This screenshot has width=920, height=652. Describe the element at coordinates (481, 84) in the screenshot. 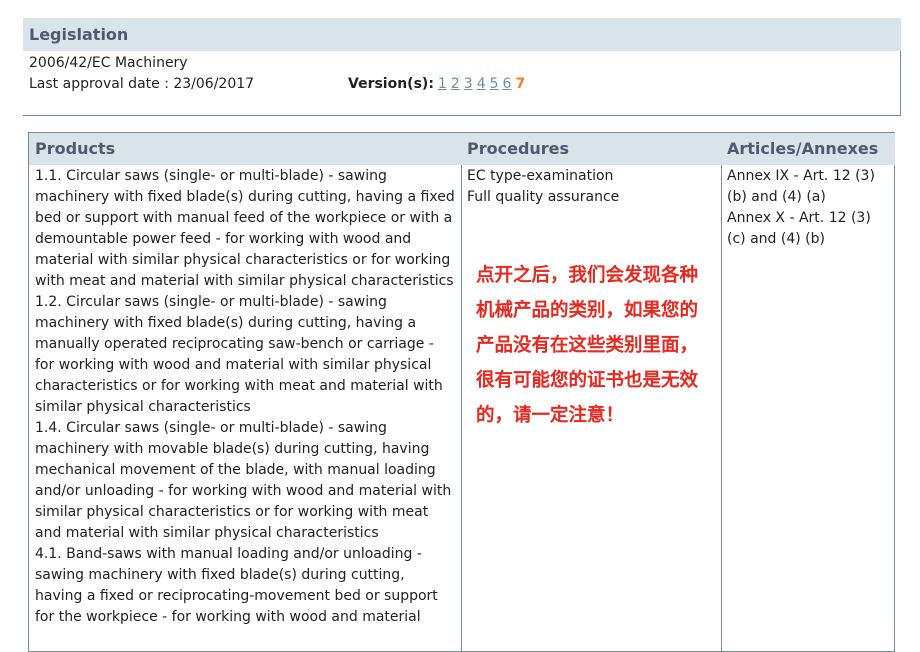

I see `version-link-4: 4` at that location.